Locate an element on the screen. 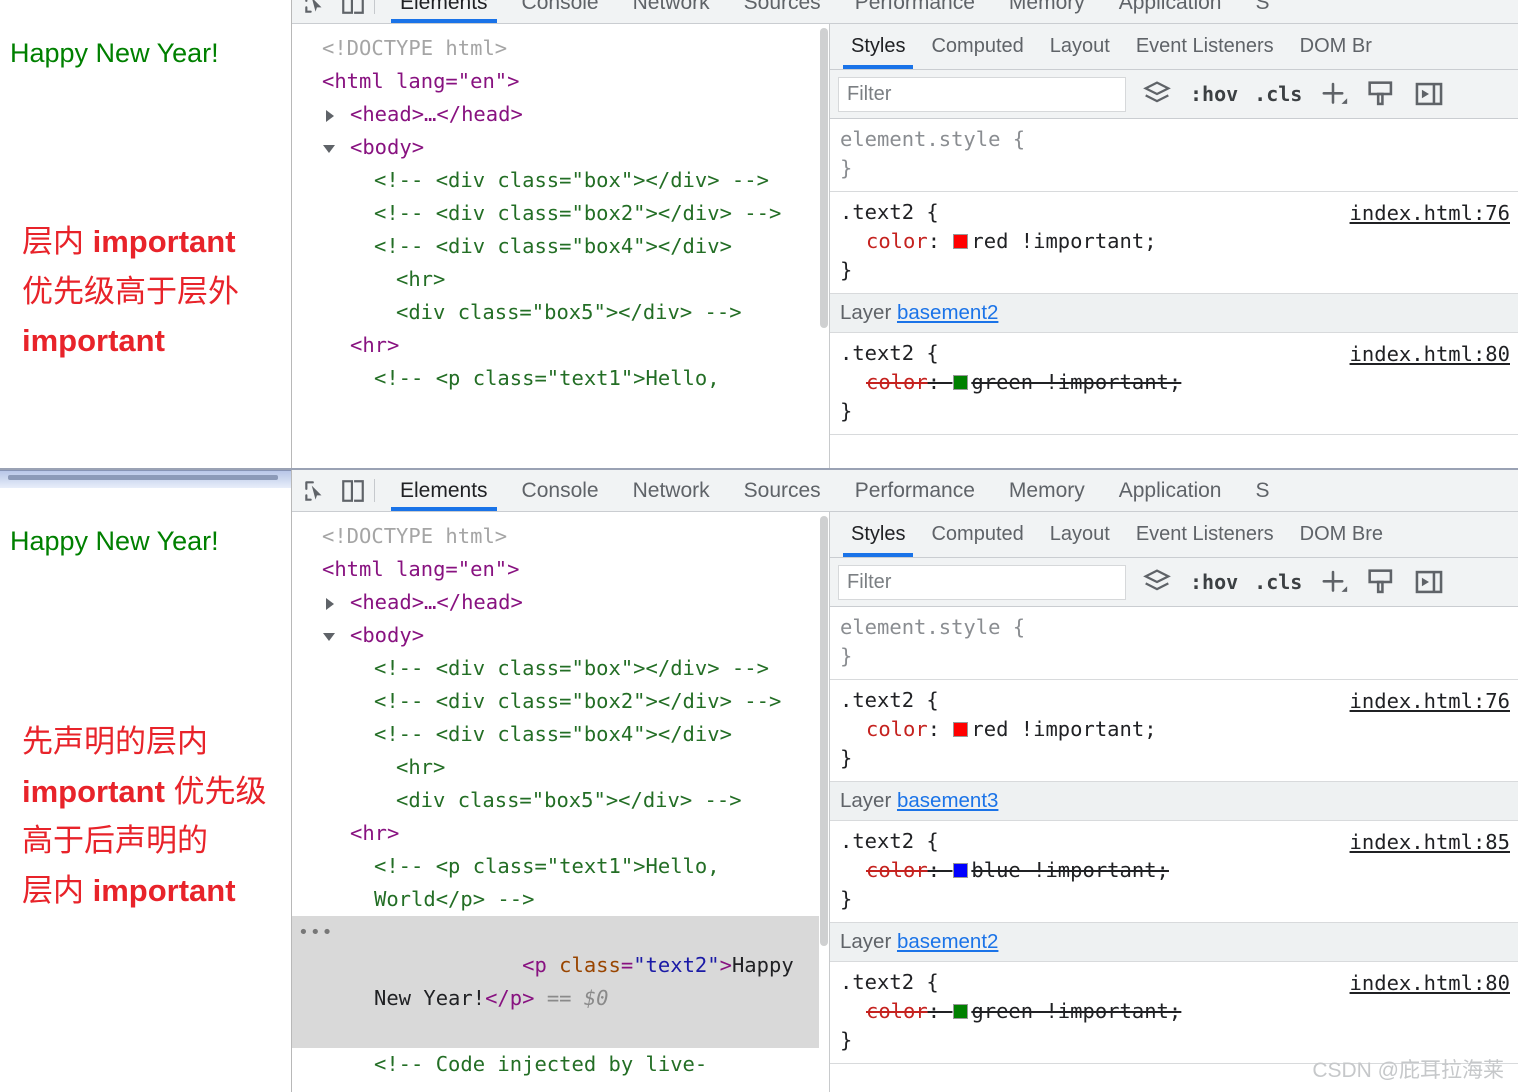  dom-node-comment-injected: <!-- Code injected by live- is located at coordinates (560, 1064).